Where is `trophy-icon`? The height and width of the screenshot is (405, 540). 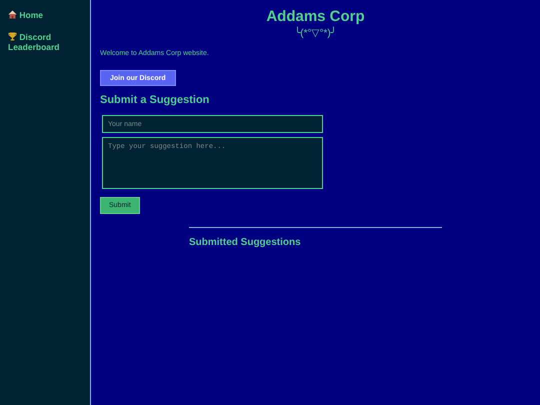 trophy-icon is located at coordinates (12, 36).